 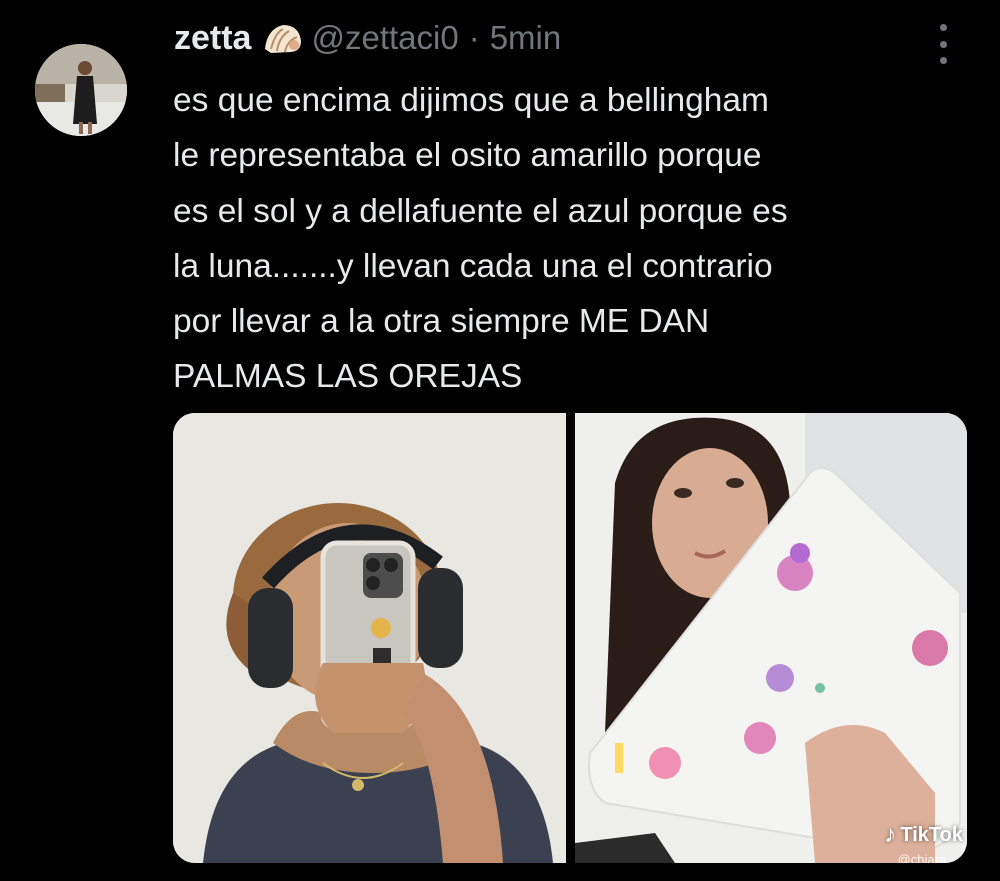 What do you see at coordinates (283, 38) in the screenshot?
I see `shell-icon` at bounding box center [283, 38].